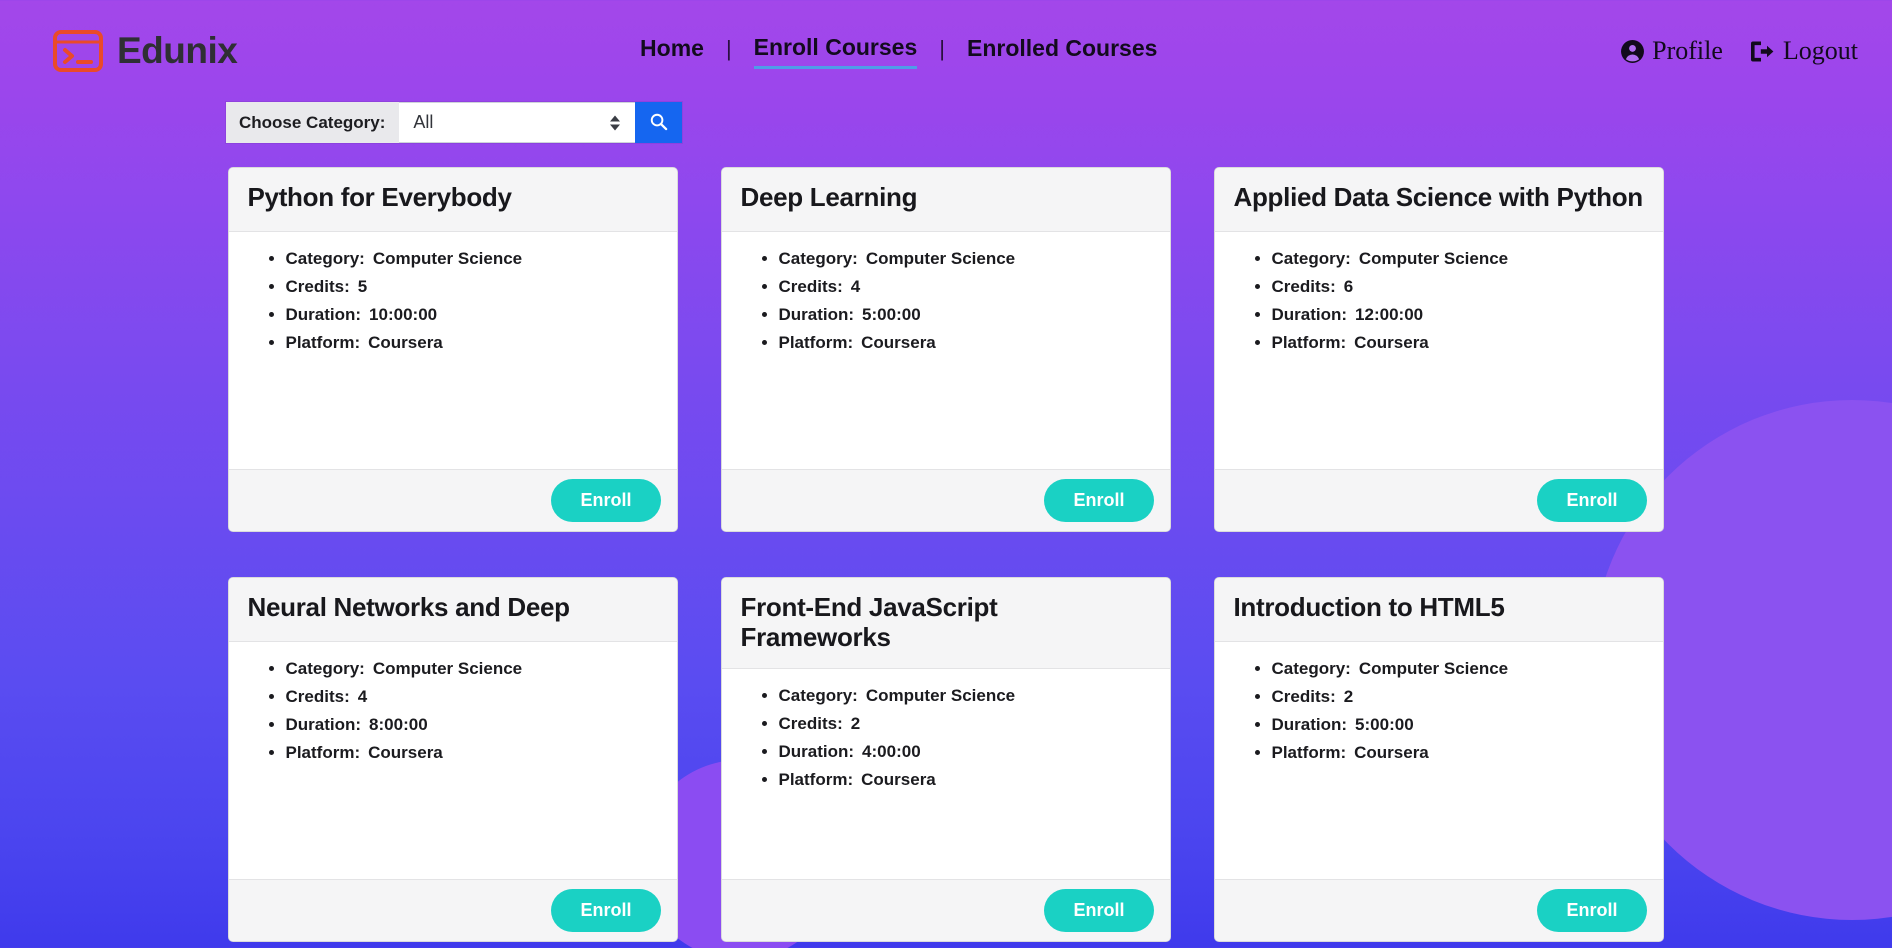 The width and height of the screenshot is (1892, 948). What do you see at coordinates (1458, 724) in the screenshot?
I see `spec-duration: Duration: 5:00:00` at bounding box center [1458, 724].